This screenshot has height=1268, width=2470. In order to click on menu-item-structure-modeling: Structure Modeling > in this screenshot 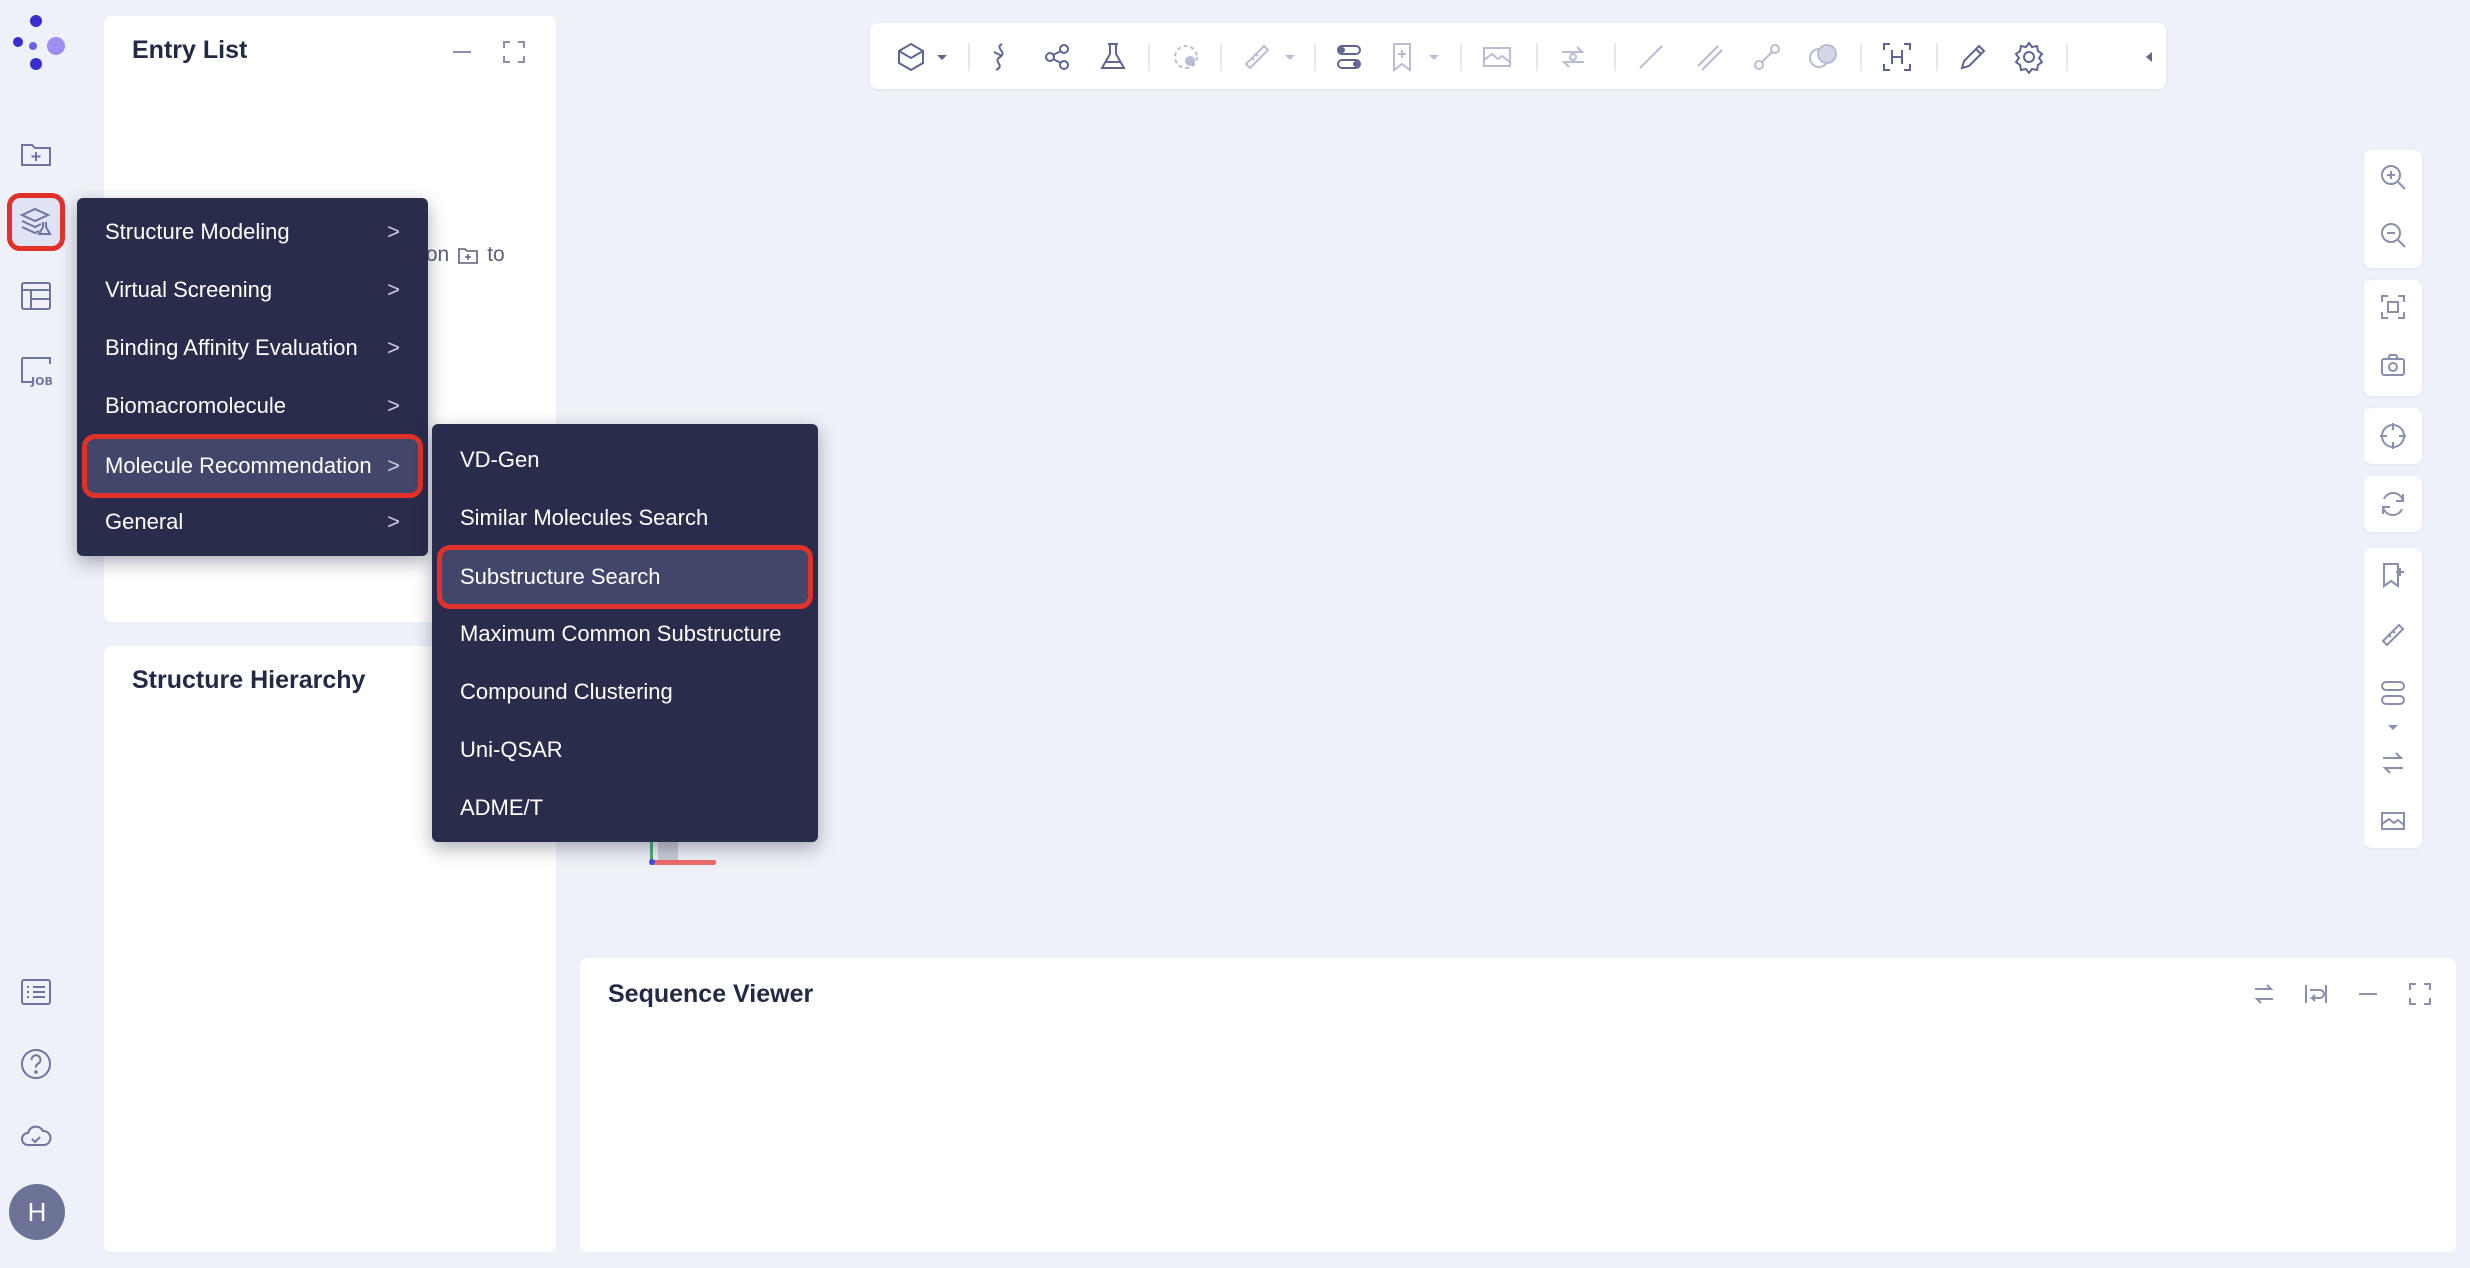, I will do `click(252, 232)`.